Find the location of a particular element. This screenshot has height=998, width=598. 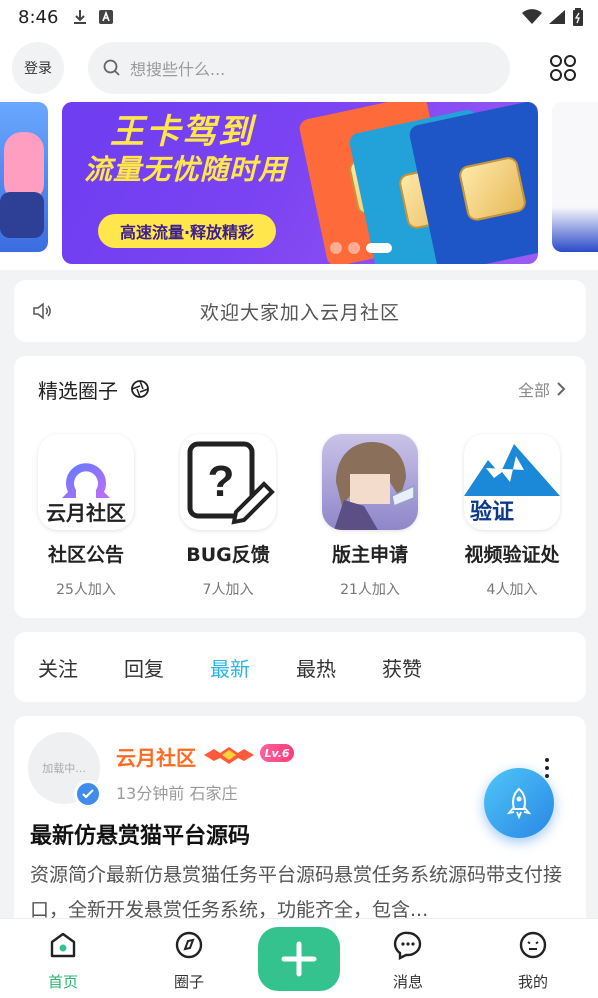

download-icon is located at coordinates (80, 17).